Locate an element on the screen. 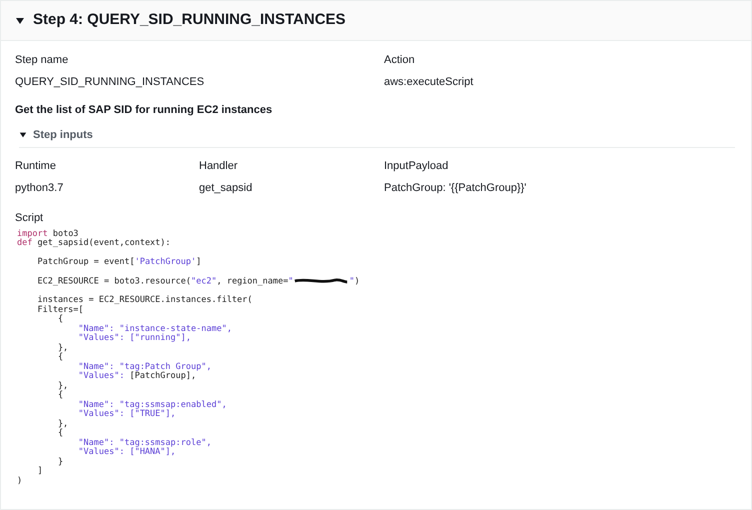 Image resolution: width=752 pixels, height=510 pixels. field-label: Handler is located at coordinates (219, 166).